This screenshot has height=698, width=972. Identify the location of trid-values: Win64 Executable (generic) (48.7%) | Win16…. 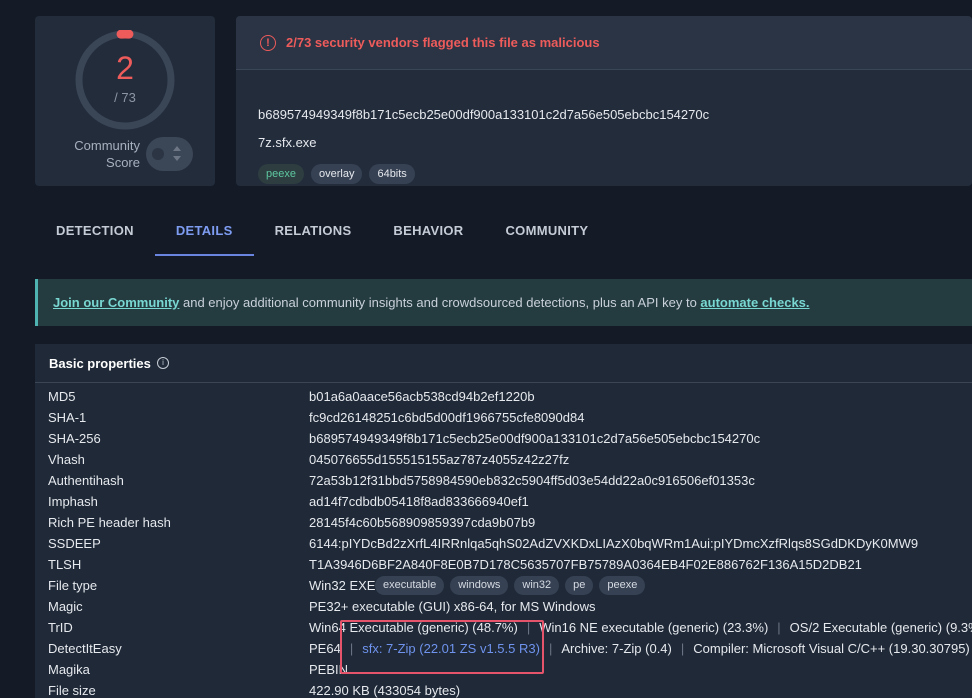
(640, 627).